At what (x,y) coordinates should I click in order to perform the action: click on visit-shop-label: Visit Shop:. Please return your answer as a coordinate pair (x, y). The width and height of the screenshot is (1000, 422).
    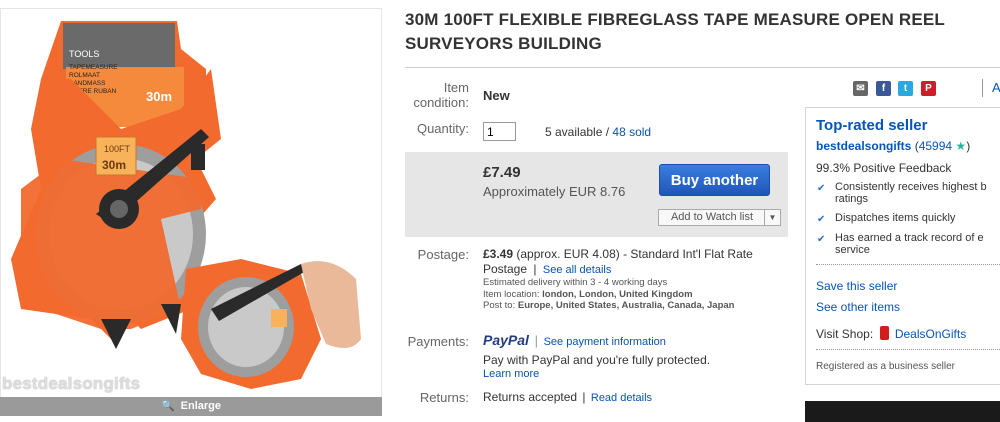
    Looking at the image, I should click on (845, 334).